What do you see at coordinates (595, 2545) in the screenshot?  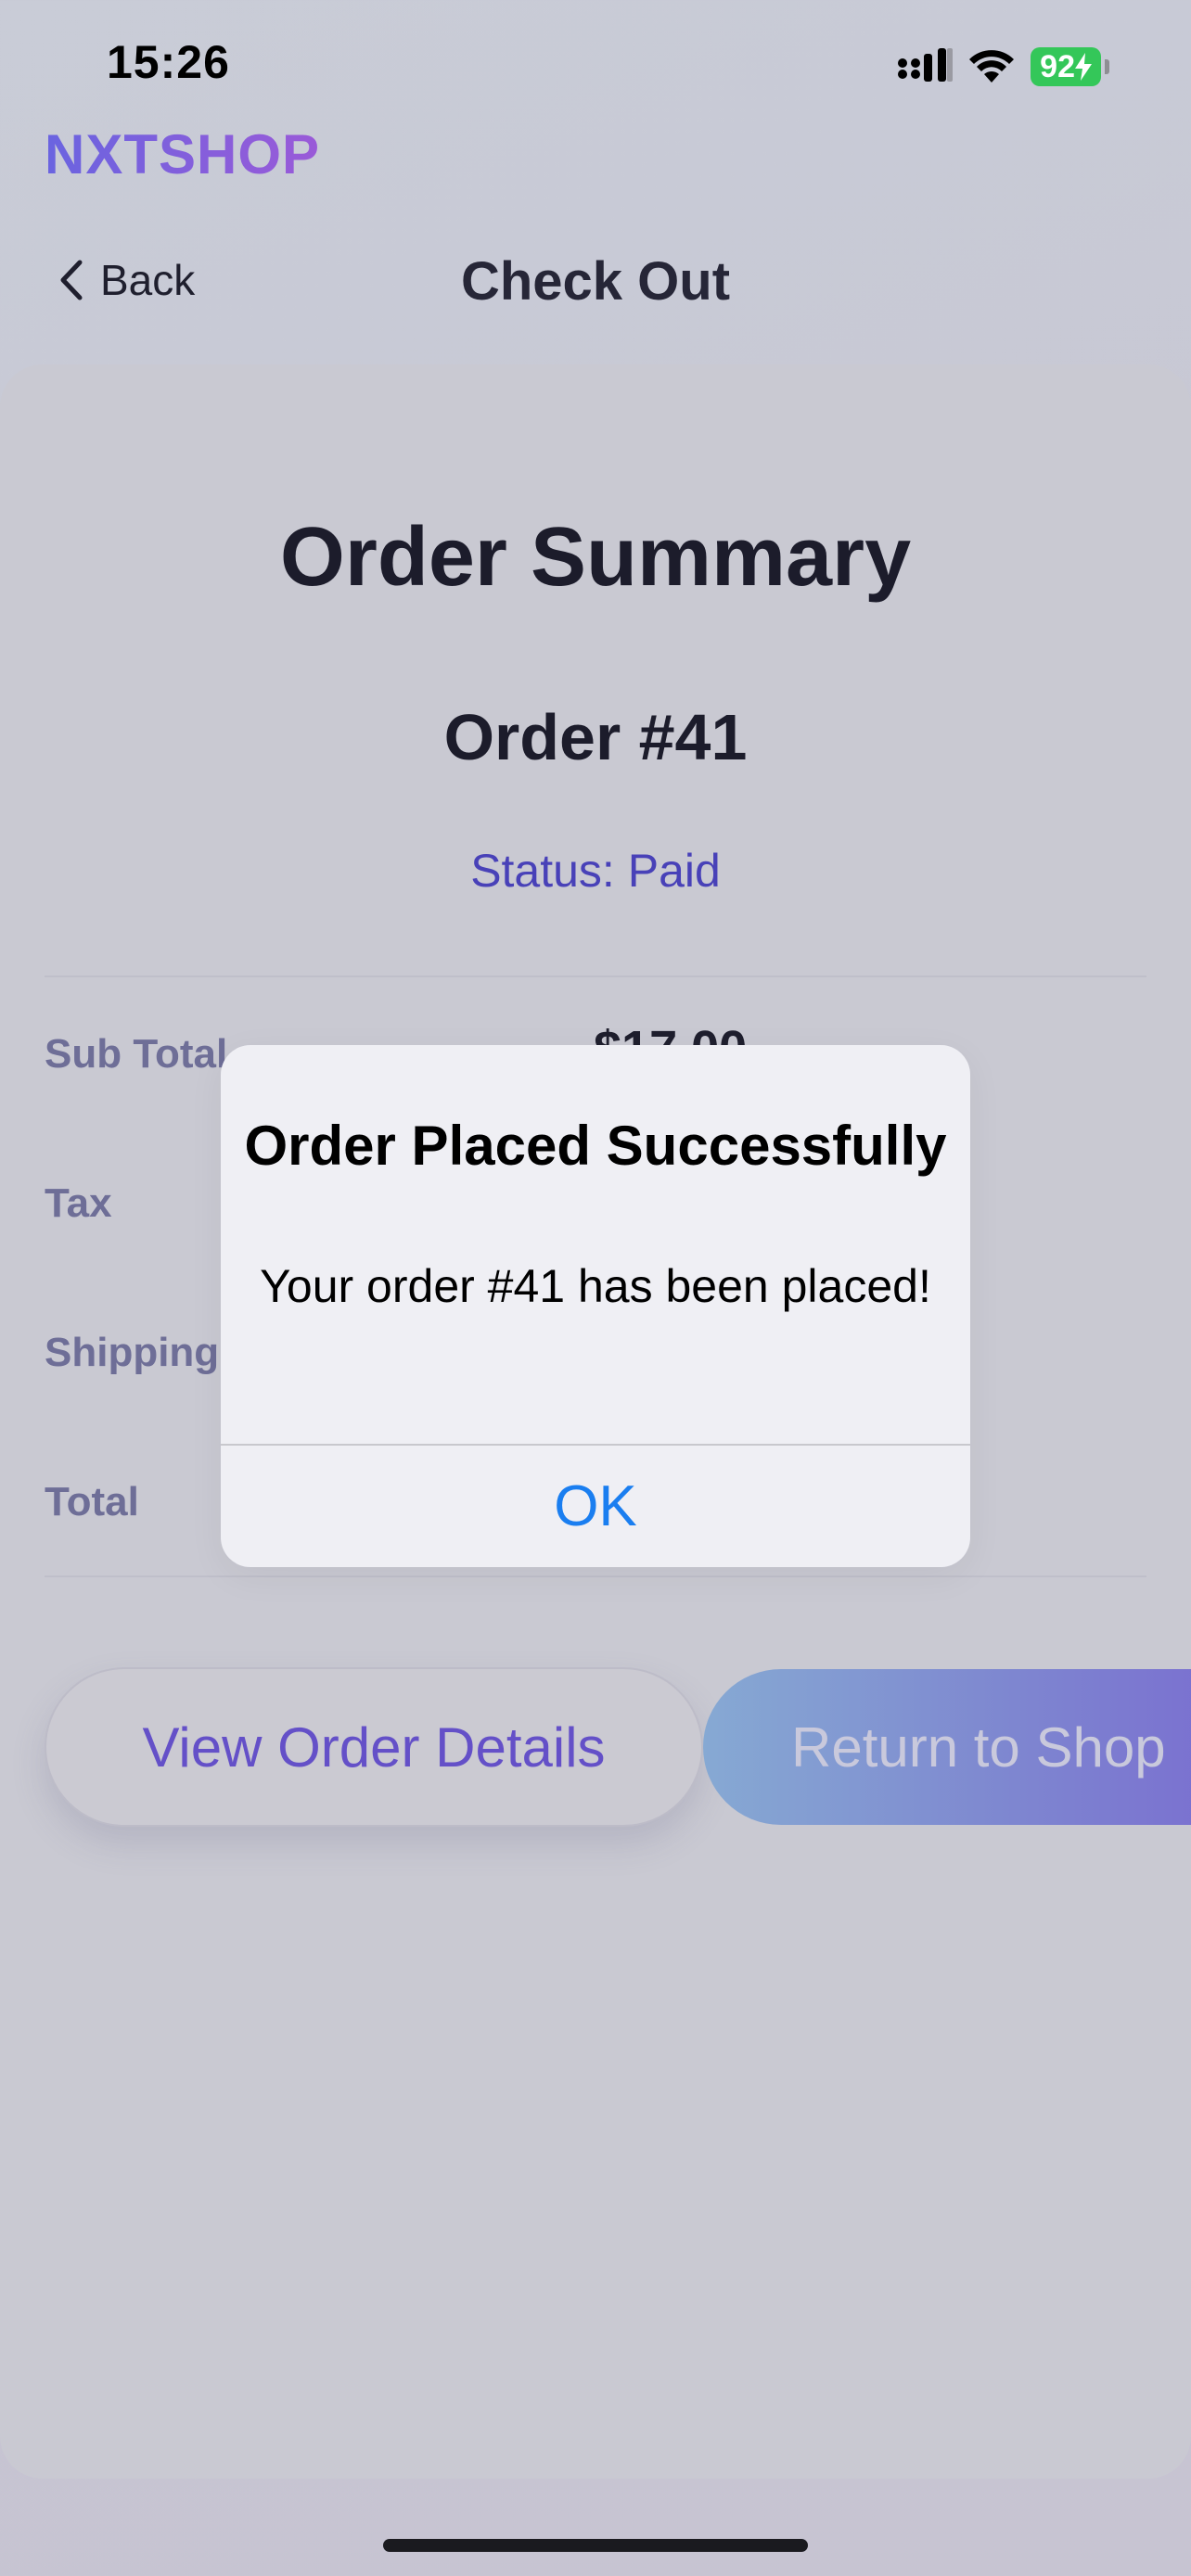 I see `home-indicator` at bounding box center [595, 2545].